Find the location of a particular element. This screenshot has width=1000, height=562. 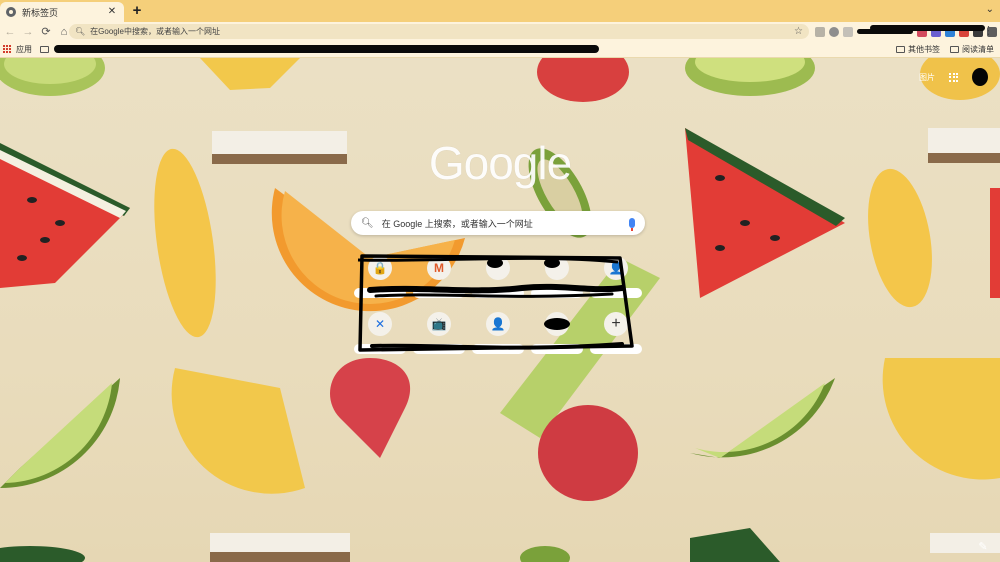

back-button: ← is located at coordinates (10, 32).